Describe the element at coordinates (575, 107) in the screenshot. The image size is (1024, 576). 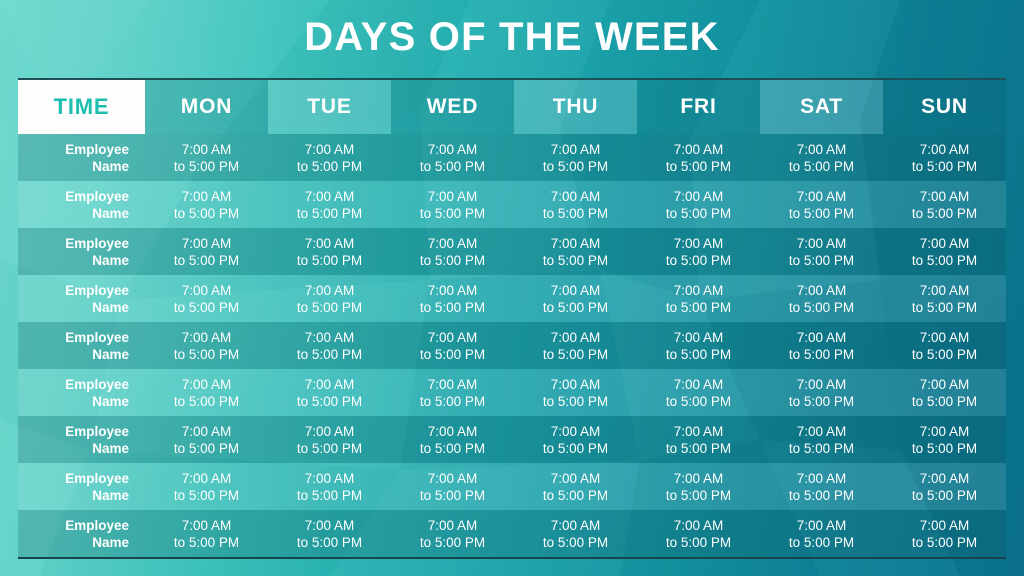
I see `column-header-thu: THU` at that location.